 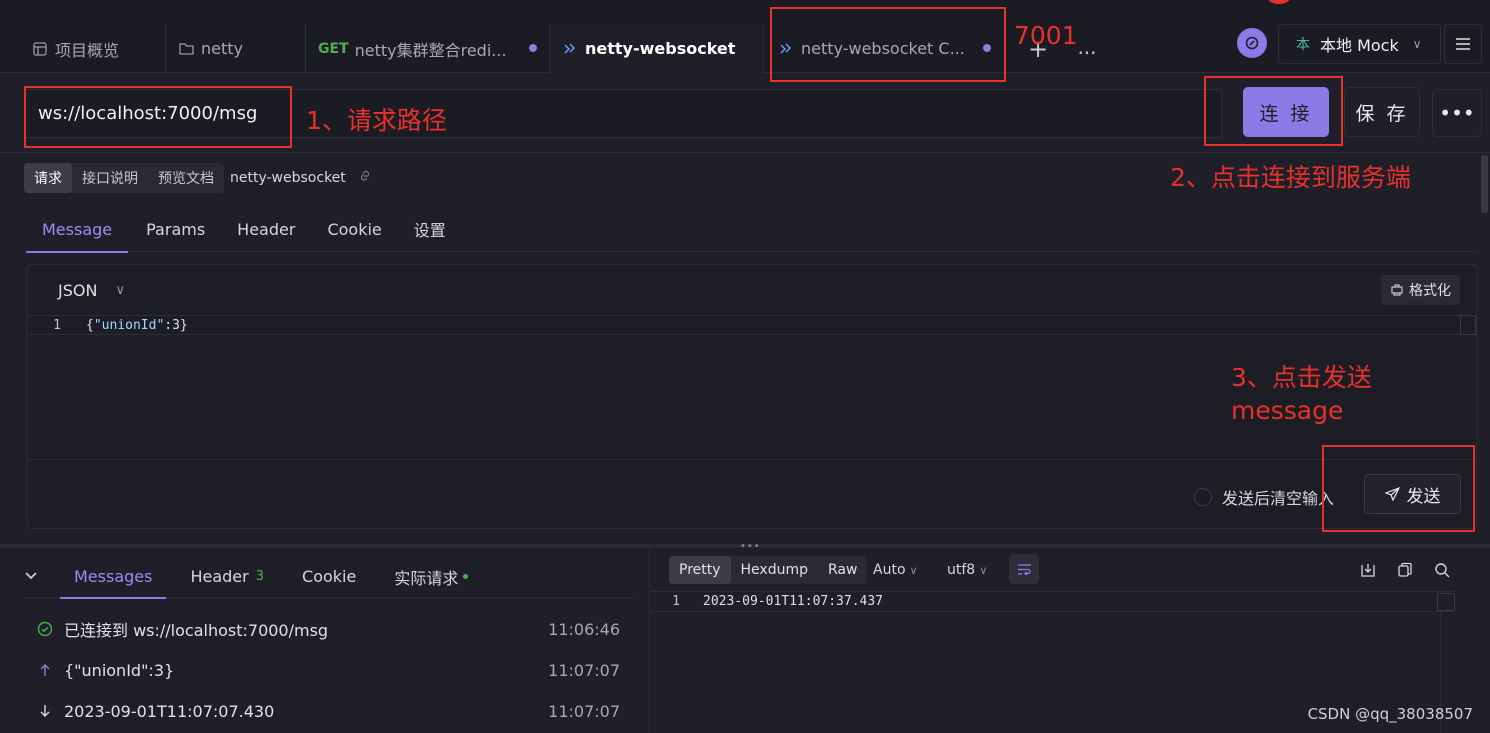 I want to click on download-icon, so click(x=1368, y=572).